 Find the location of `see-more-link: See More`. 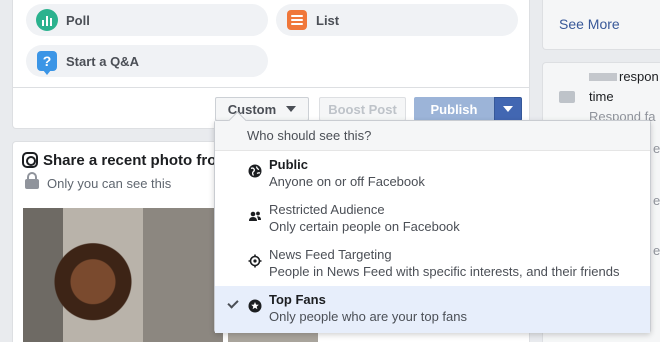

see-more-link: See More is located at coordinates (589, 24).